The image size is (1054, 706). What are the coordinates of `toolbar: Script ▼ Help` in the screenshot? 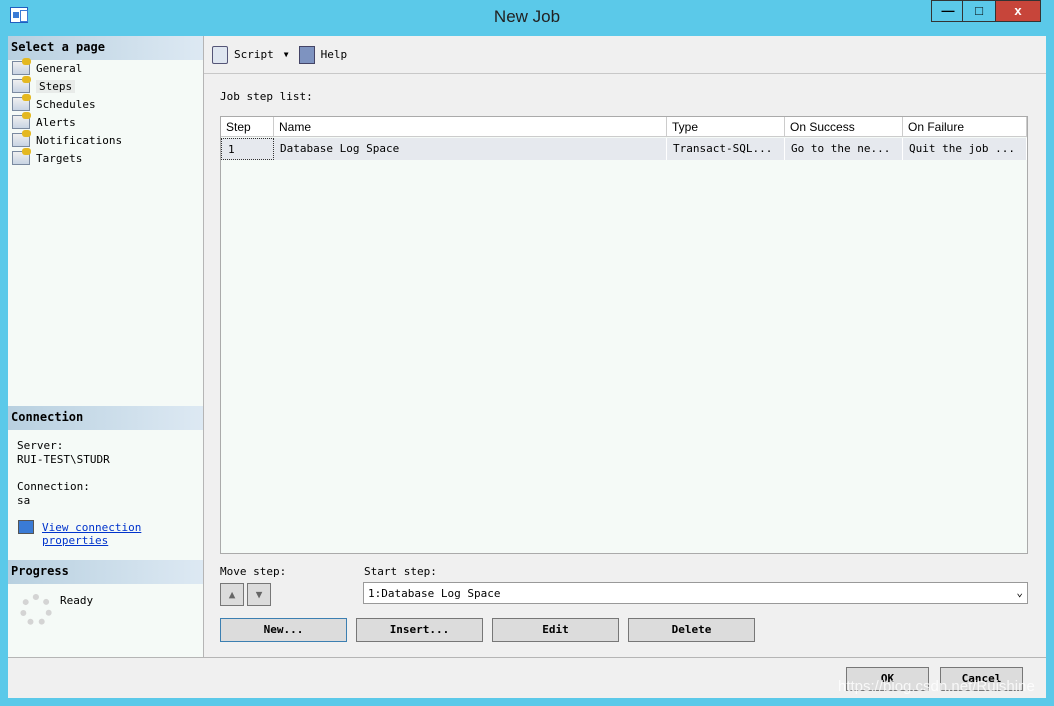 It's located at (625, 55).